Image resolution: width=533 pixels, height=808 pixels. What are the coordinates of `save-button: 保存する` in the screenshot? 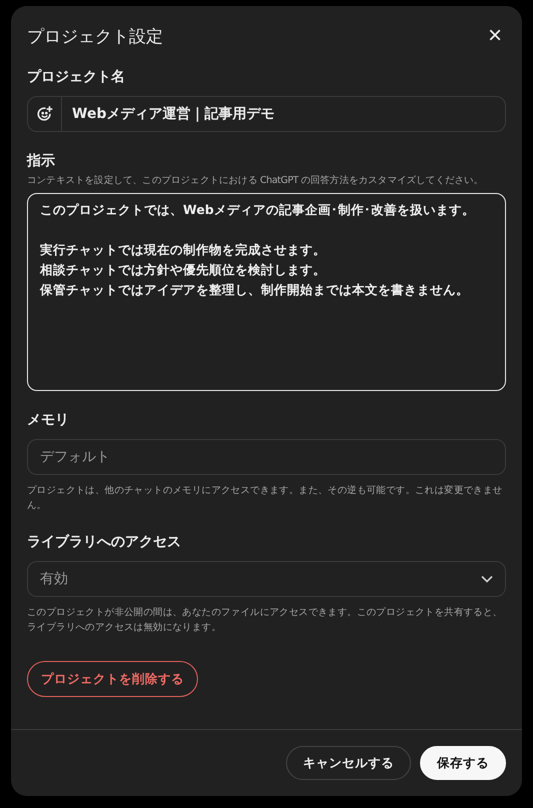 It's located at (463, 763).